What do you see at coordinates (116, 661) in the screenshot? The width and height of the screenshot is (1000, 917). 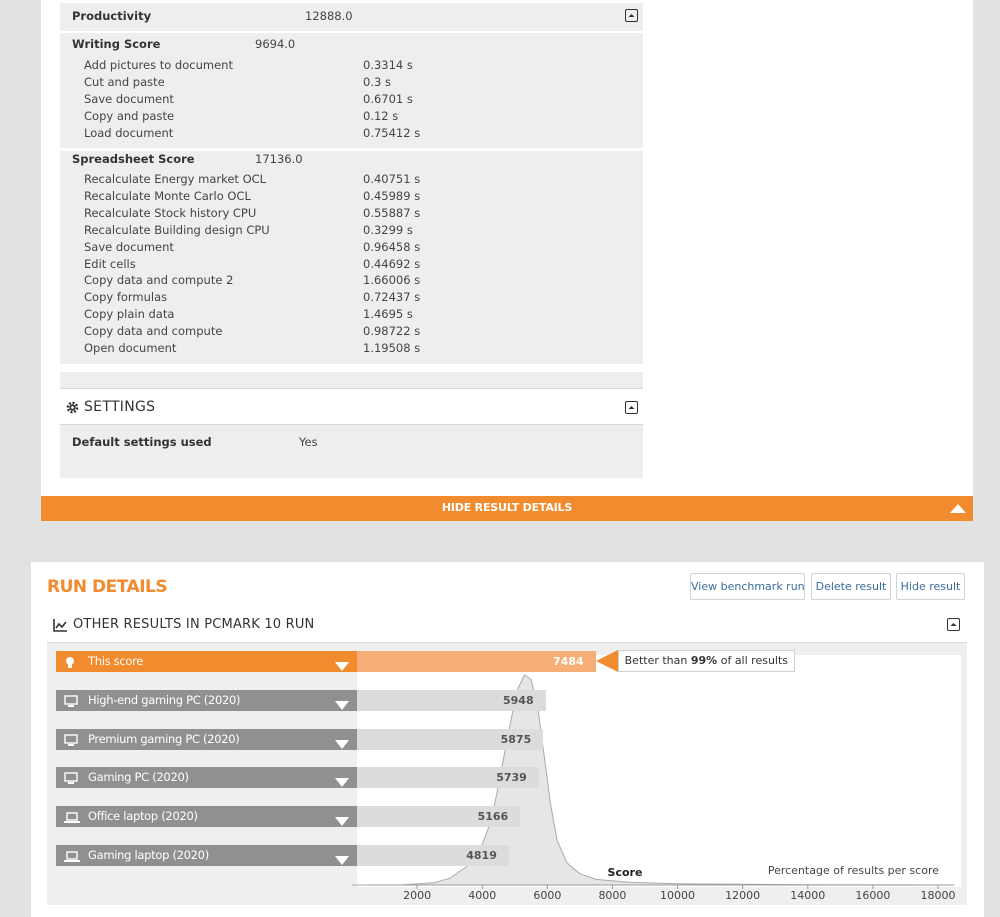 I see `comparison-name: This score` at bounding box center [116, 661].